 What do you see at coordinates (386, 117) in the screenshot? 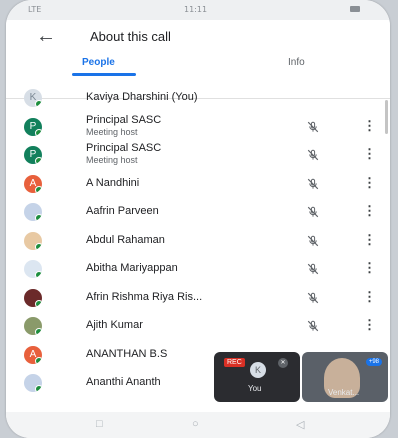
I see `scrollbar` at bounding box center [386, 117].